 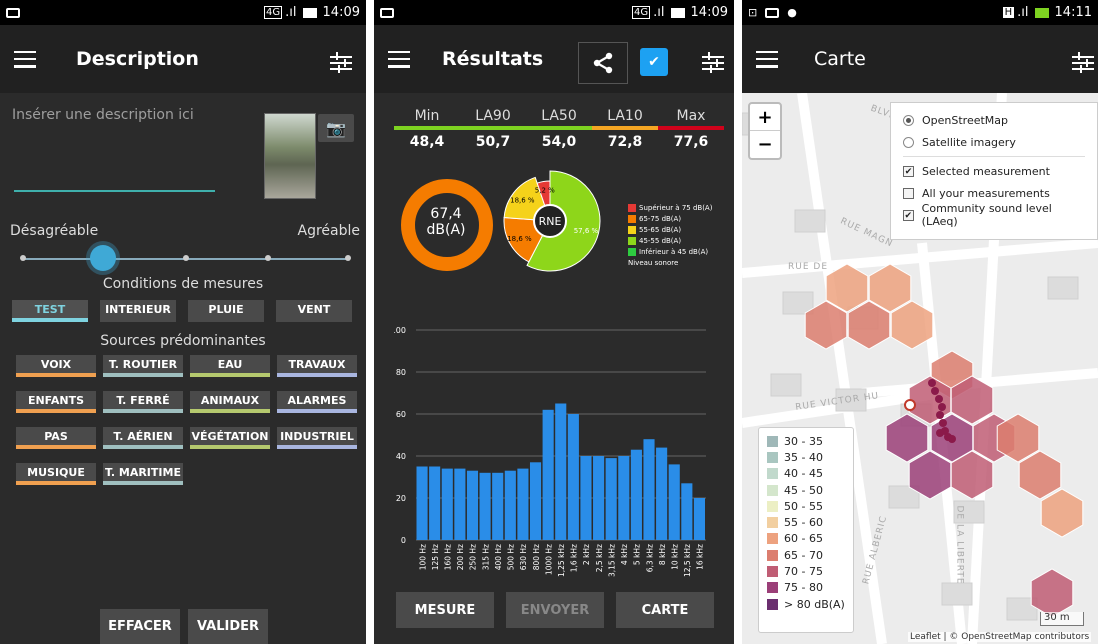 What do you see at coordinates (485, 557) in the screenshot?
I see `x-tick-label: 315 Hz` at bounding box center [485, 557].